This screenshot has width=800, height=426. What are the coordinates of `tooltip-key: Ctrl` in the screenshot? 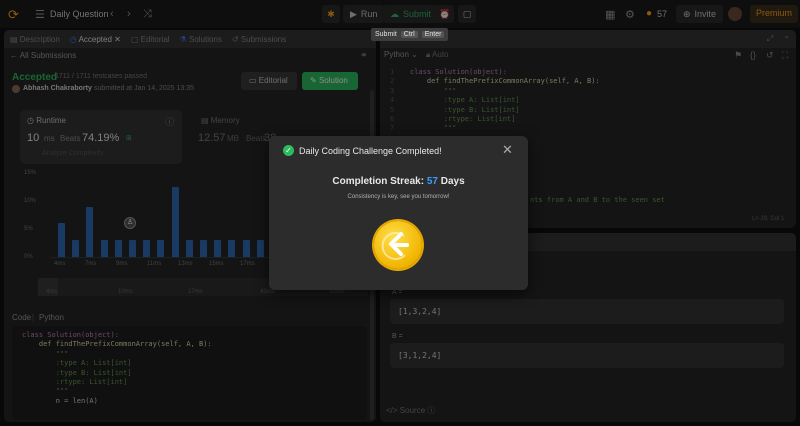 It's located at (409, 34).